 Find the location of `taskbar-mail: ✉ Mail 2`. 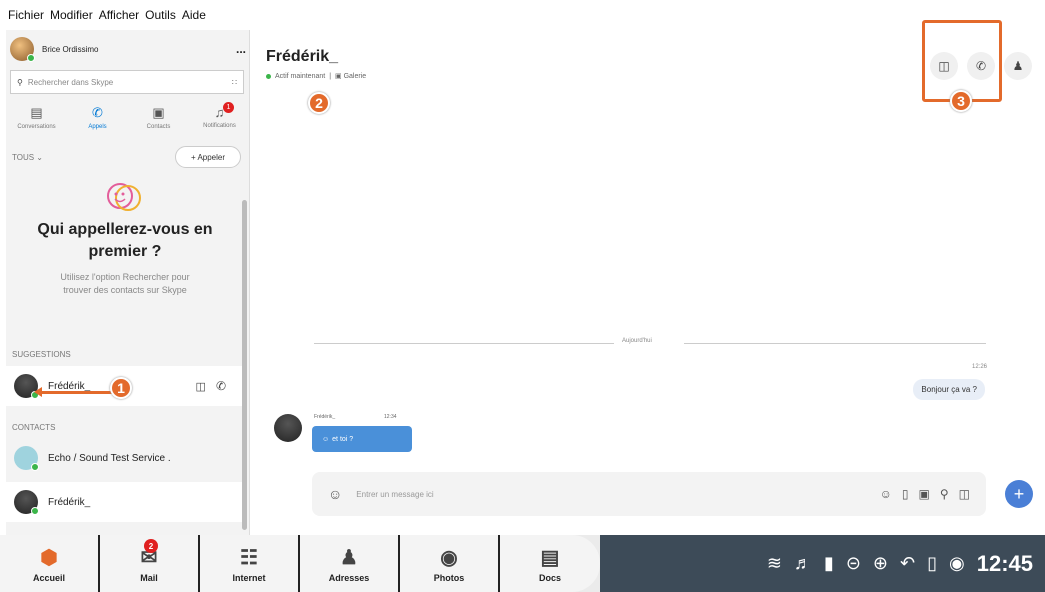

taskbar-mail: ✉ Mail 2 is located at coordinates (150, 563).